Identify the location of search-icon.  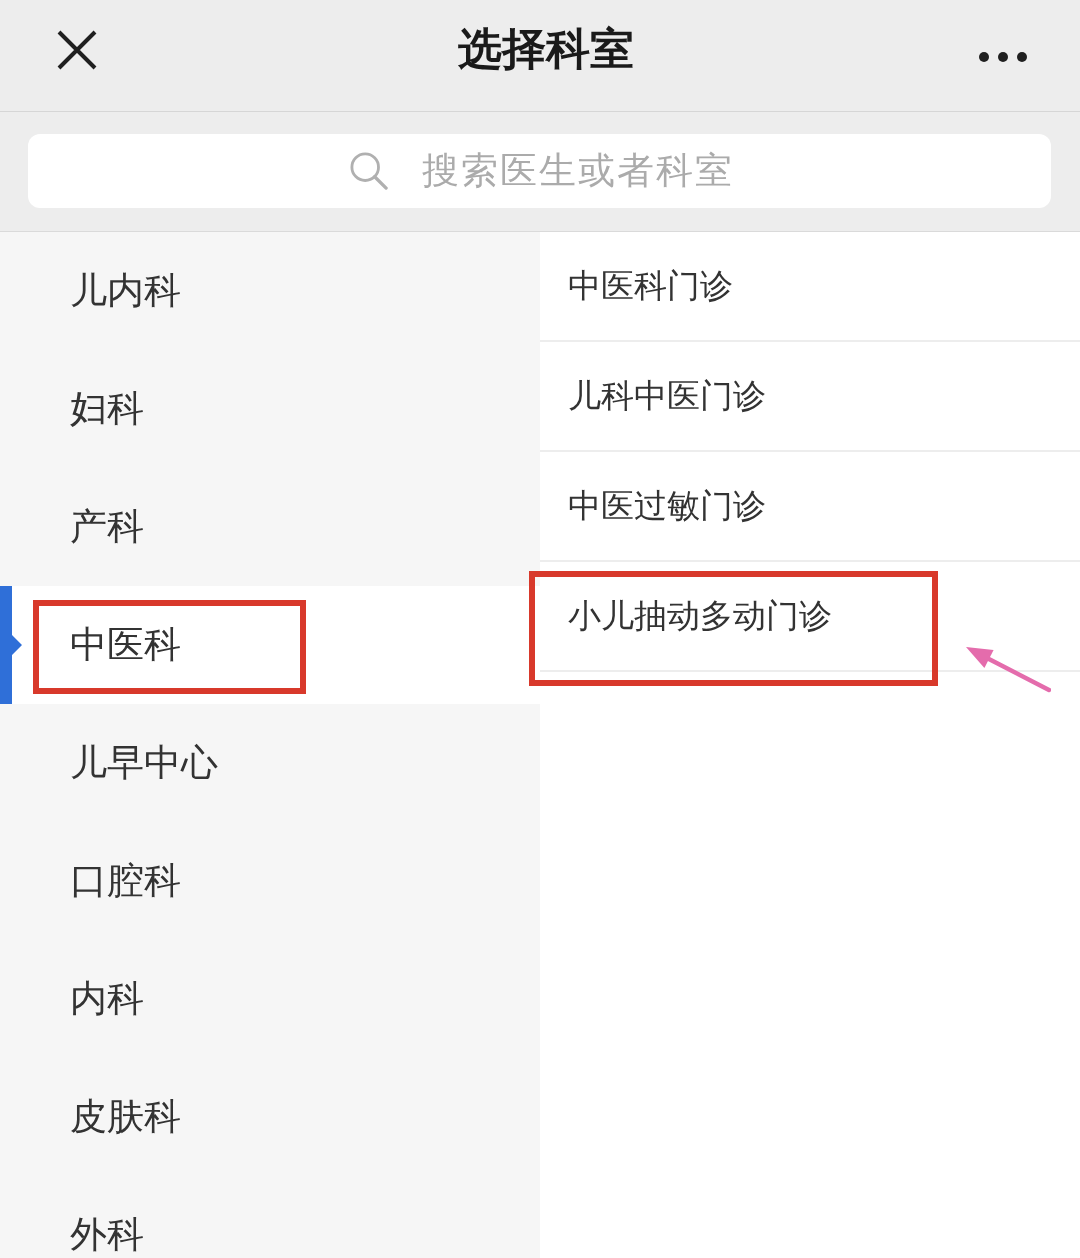
(369, 171).